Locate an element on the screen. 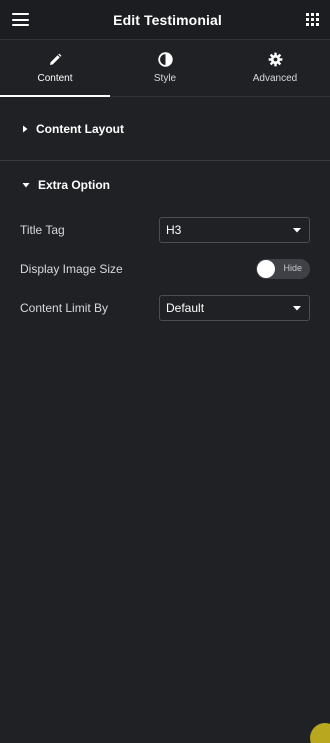  section-extra-option-label: Extra Option is located at coordinates (74, 185).